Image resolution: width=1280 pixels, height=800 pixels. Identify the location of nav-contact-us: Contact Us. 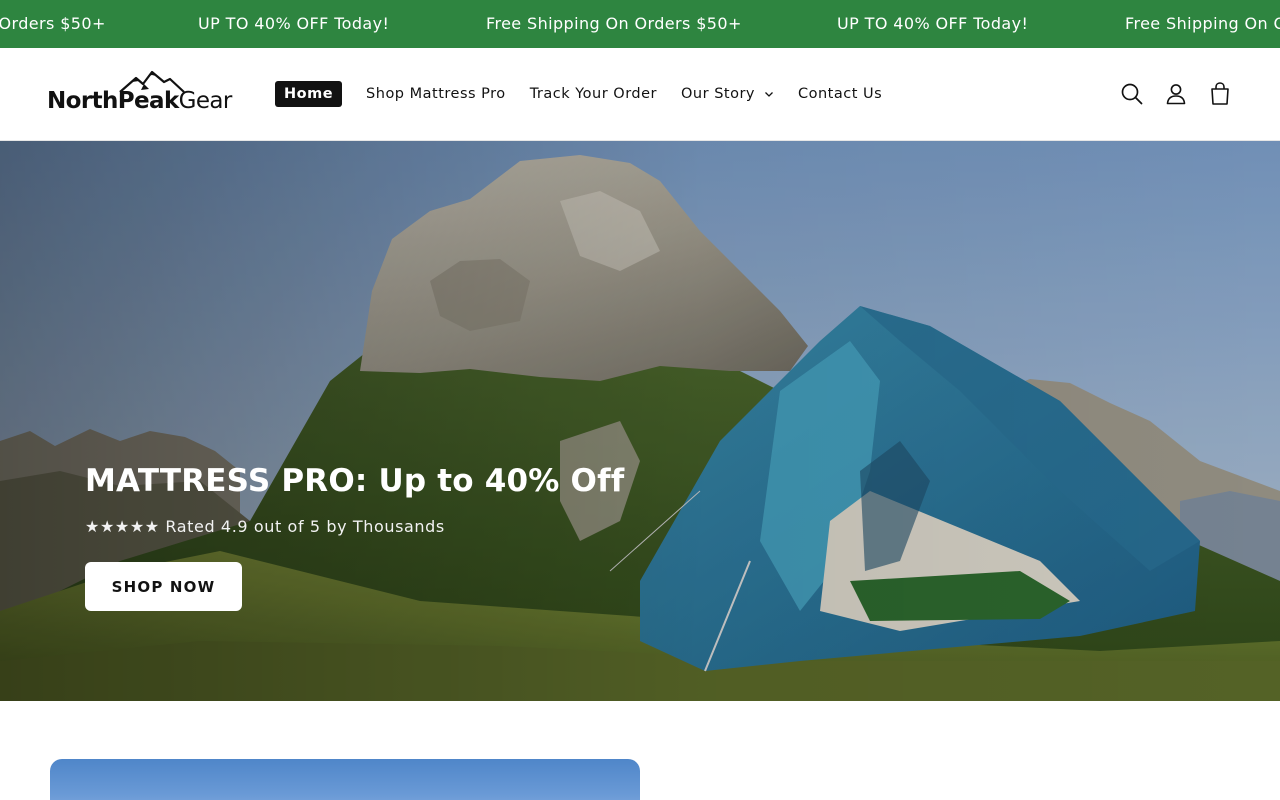
(840, 94).